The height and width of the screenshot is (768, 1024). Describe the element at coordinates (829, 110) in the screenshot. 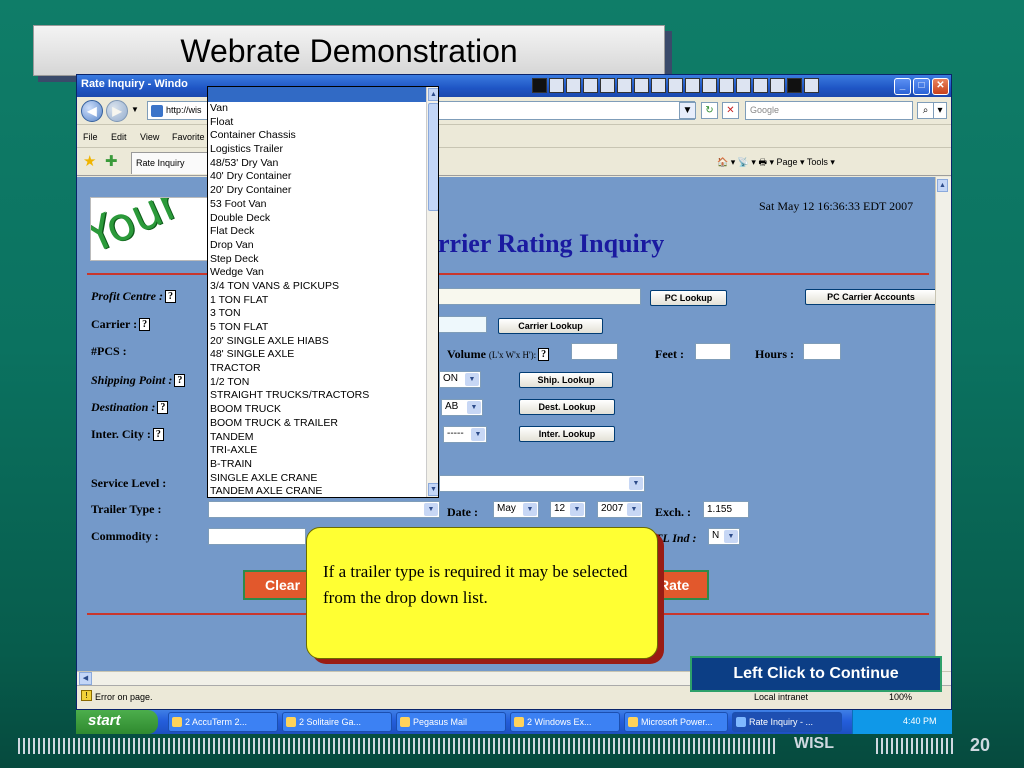

I see `search-input: Google` at that location.